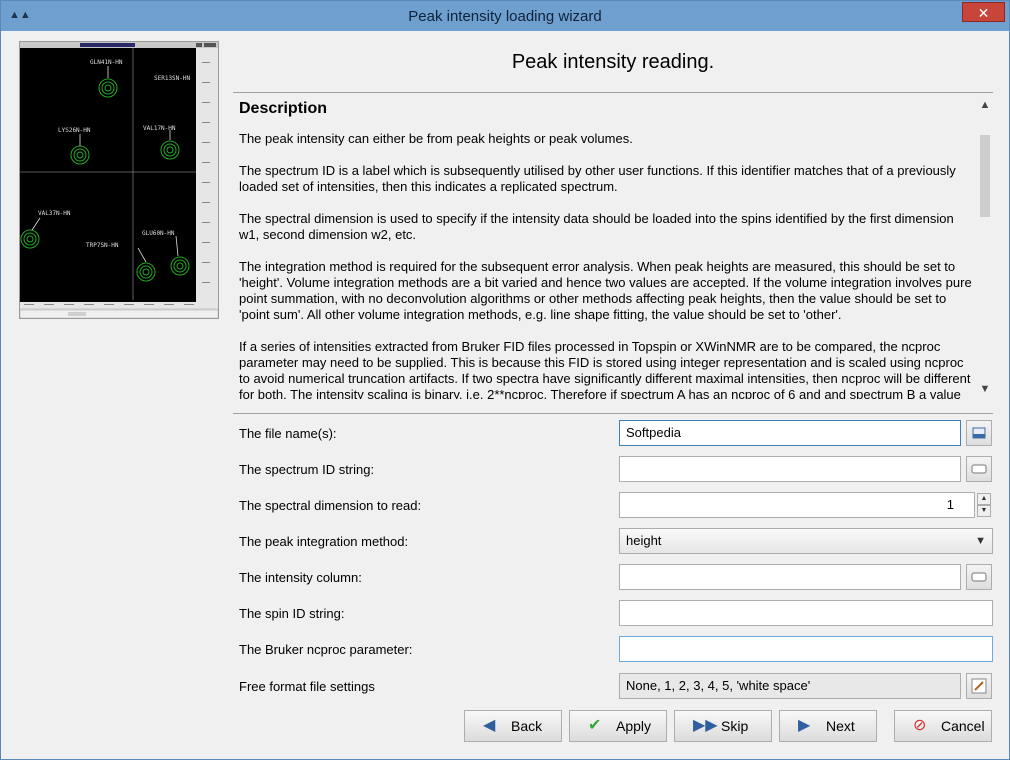  What do you see at coordinates (613, 413) in the screenshot?
I see `description-divider` at bounding box center [613, 413].